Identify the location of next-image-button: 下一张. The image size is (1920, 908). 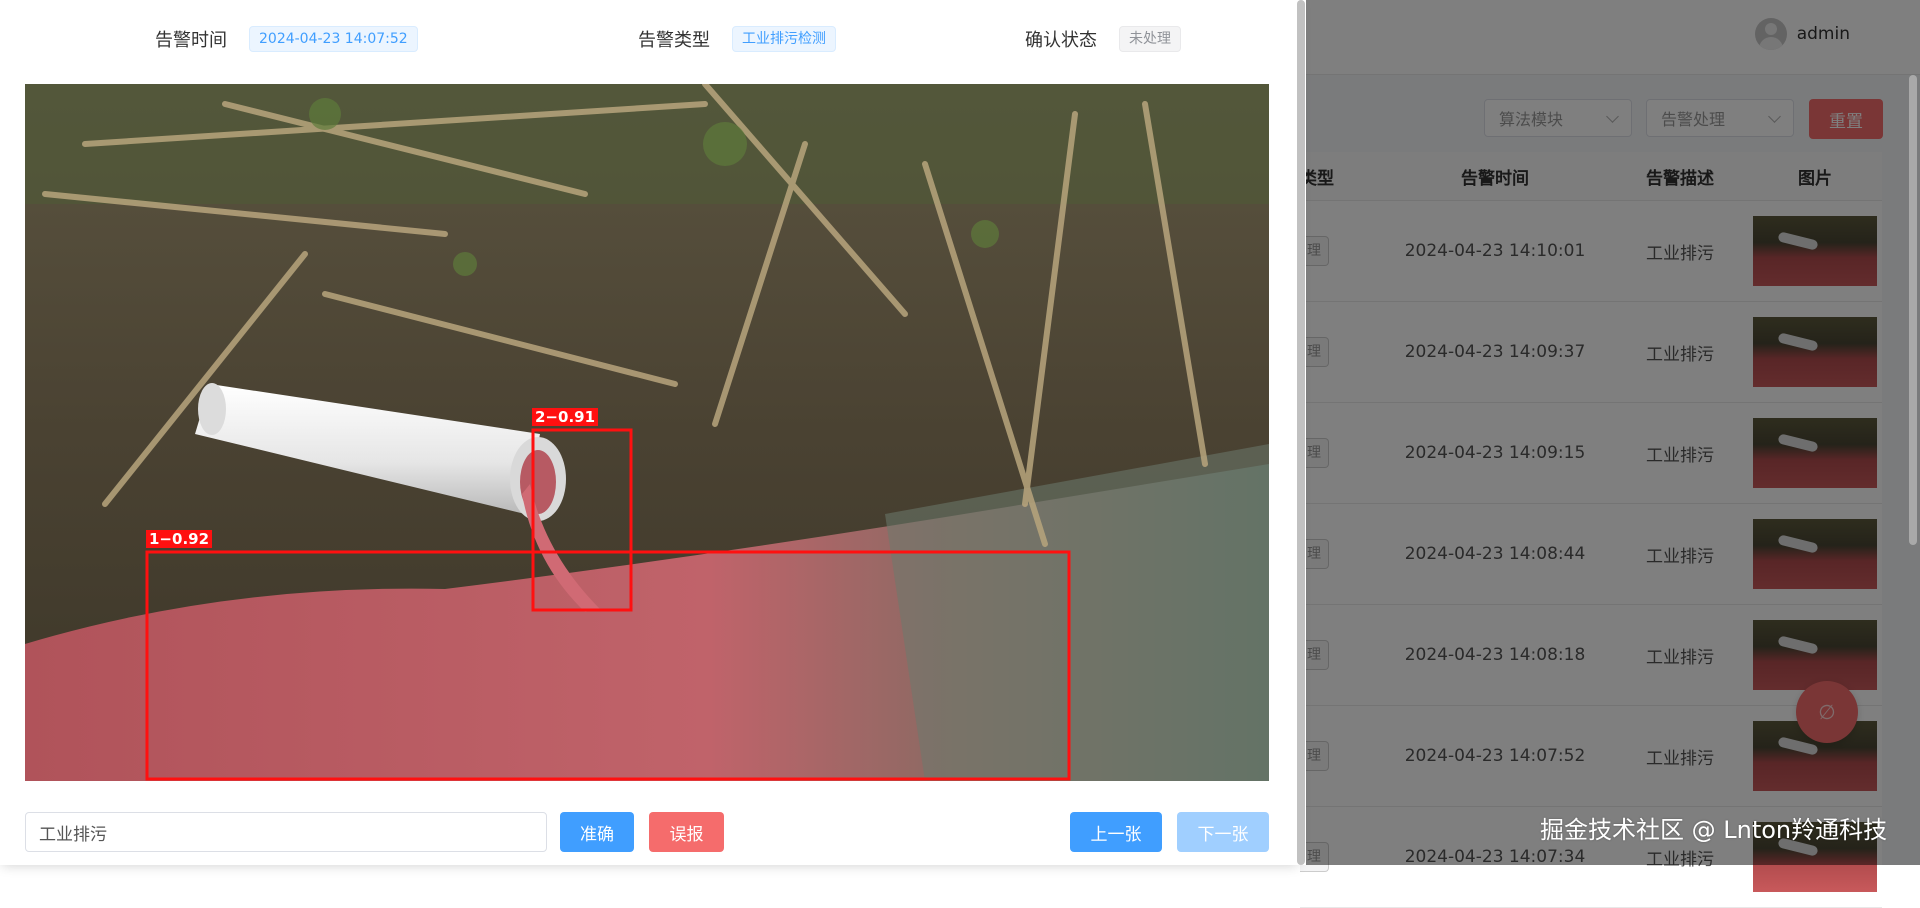
(1223, 832).